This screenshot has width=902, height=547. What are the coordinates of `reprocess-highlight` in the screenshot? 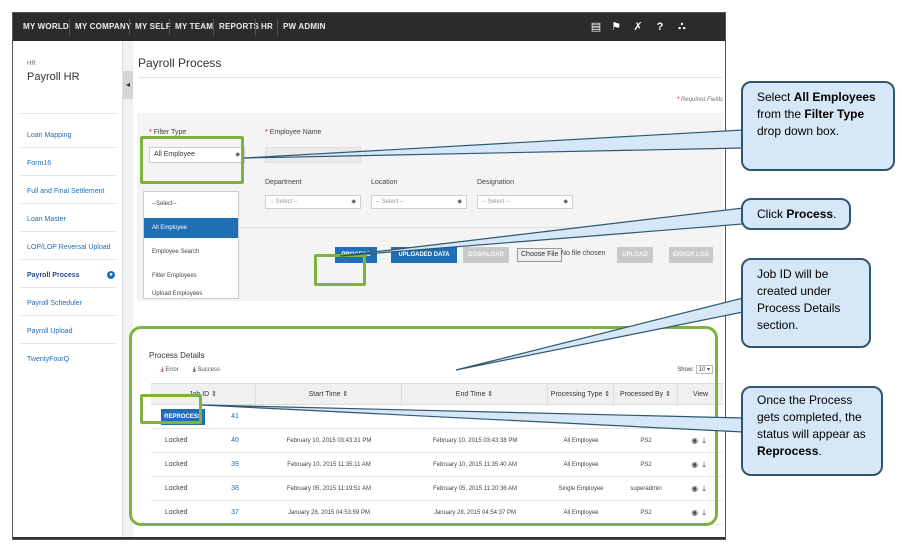 It's located at (171, 409).